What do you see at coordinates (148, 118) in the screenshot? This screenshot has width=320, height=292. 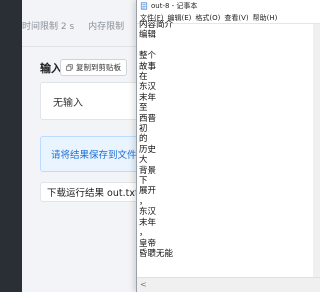 I see `notepad-line: 西晋` at bounding box center [148, 118].